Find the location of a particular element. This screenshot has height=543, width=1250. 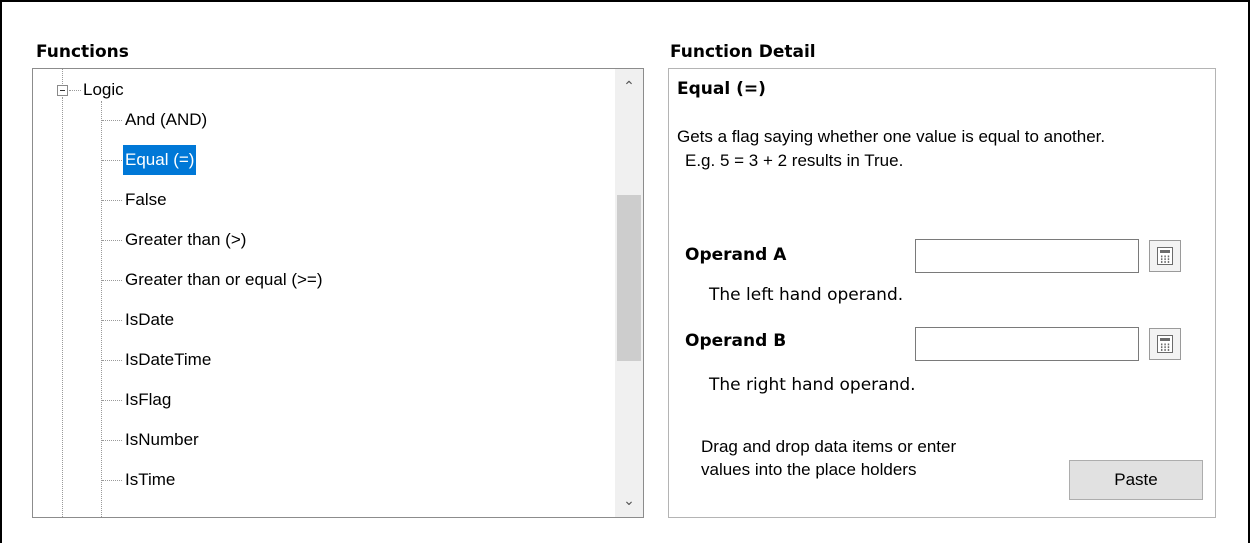

paste-button: Paste is located at coordinates (1136, 480).